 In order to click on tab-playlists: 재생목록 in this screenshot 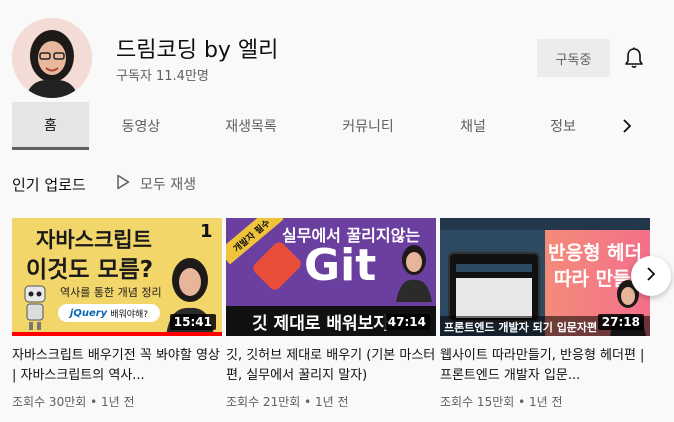, I will do `click(251, 126)`.